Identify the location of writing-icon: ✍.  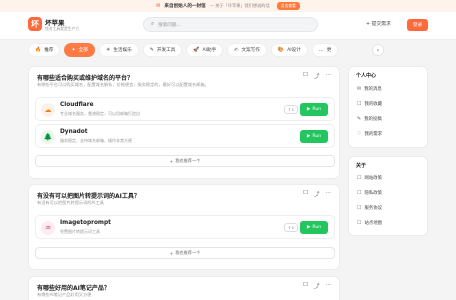
(236, 50).